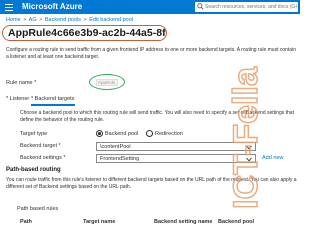 This screenshot has width=320, height=240. I want to click on search-box, so click(246, 7).